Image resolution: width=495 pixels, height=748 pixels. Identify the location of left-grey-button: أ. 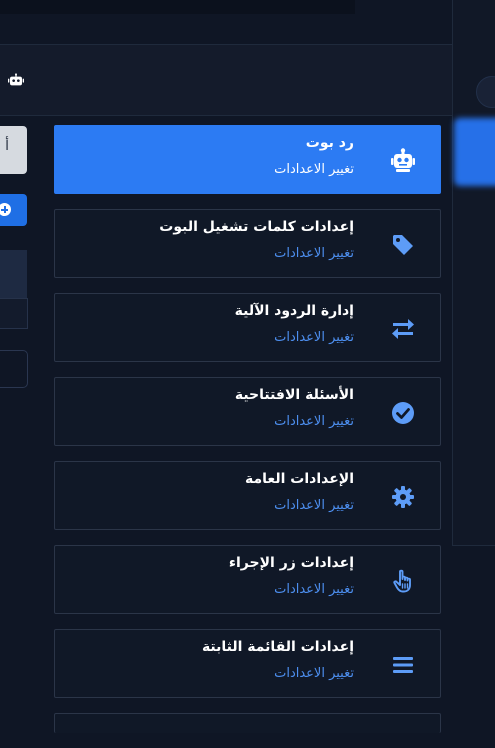
(13, 150).